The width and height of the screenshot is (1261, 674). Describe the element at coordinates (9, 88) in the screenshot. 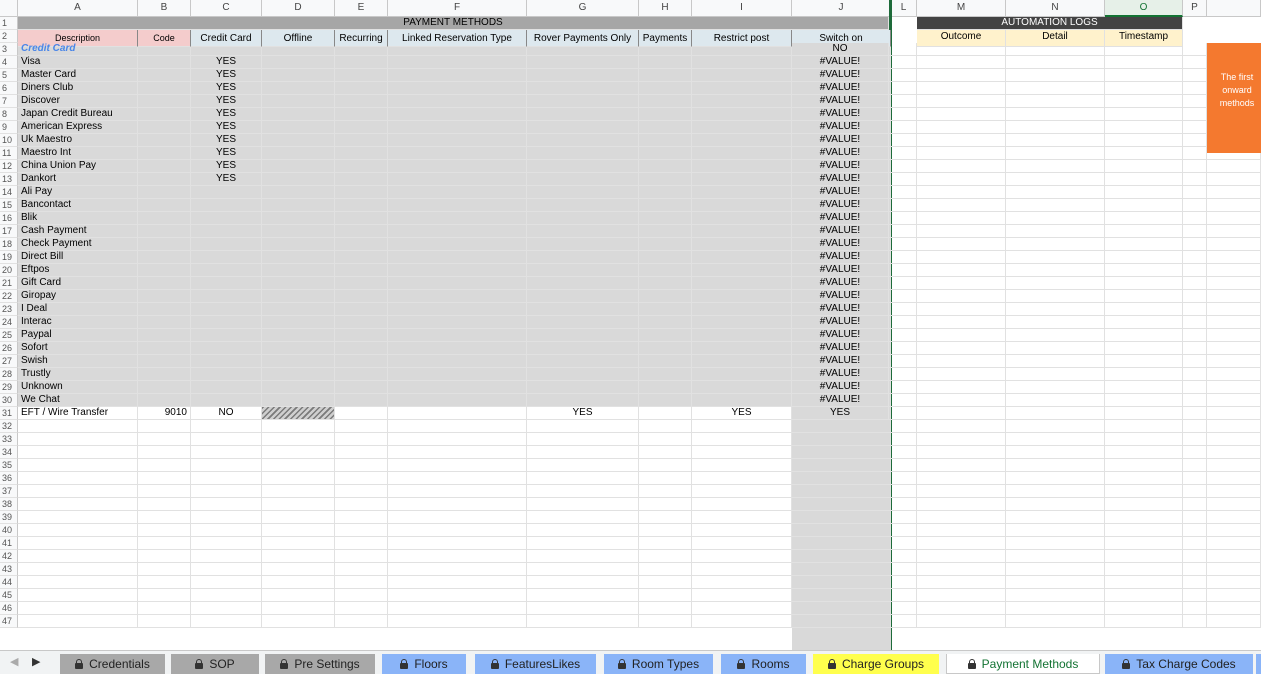

I see `row-header: 6` at that location.